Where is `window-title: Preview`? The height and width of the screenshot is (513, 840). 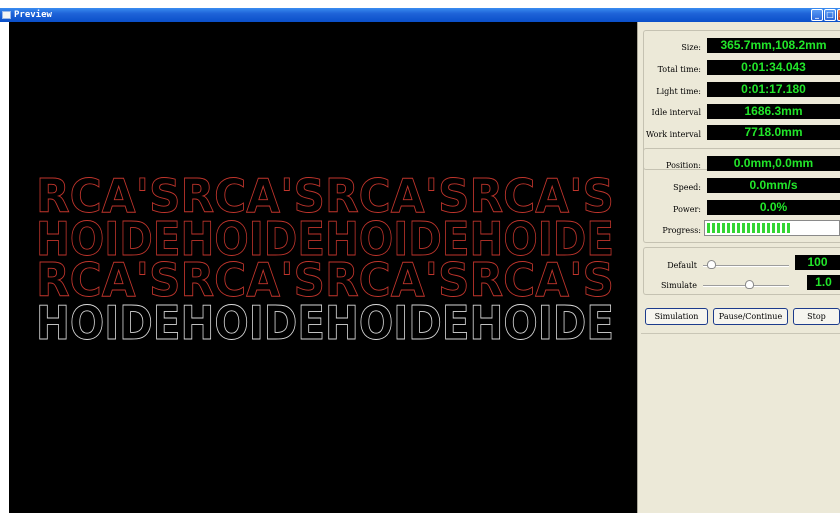
window-title: Preview is located at coordinates (33, 15).